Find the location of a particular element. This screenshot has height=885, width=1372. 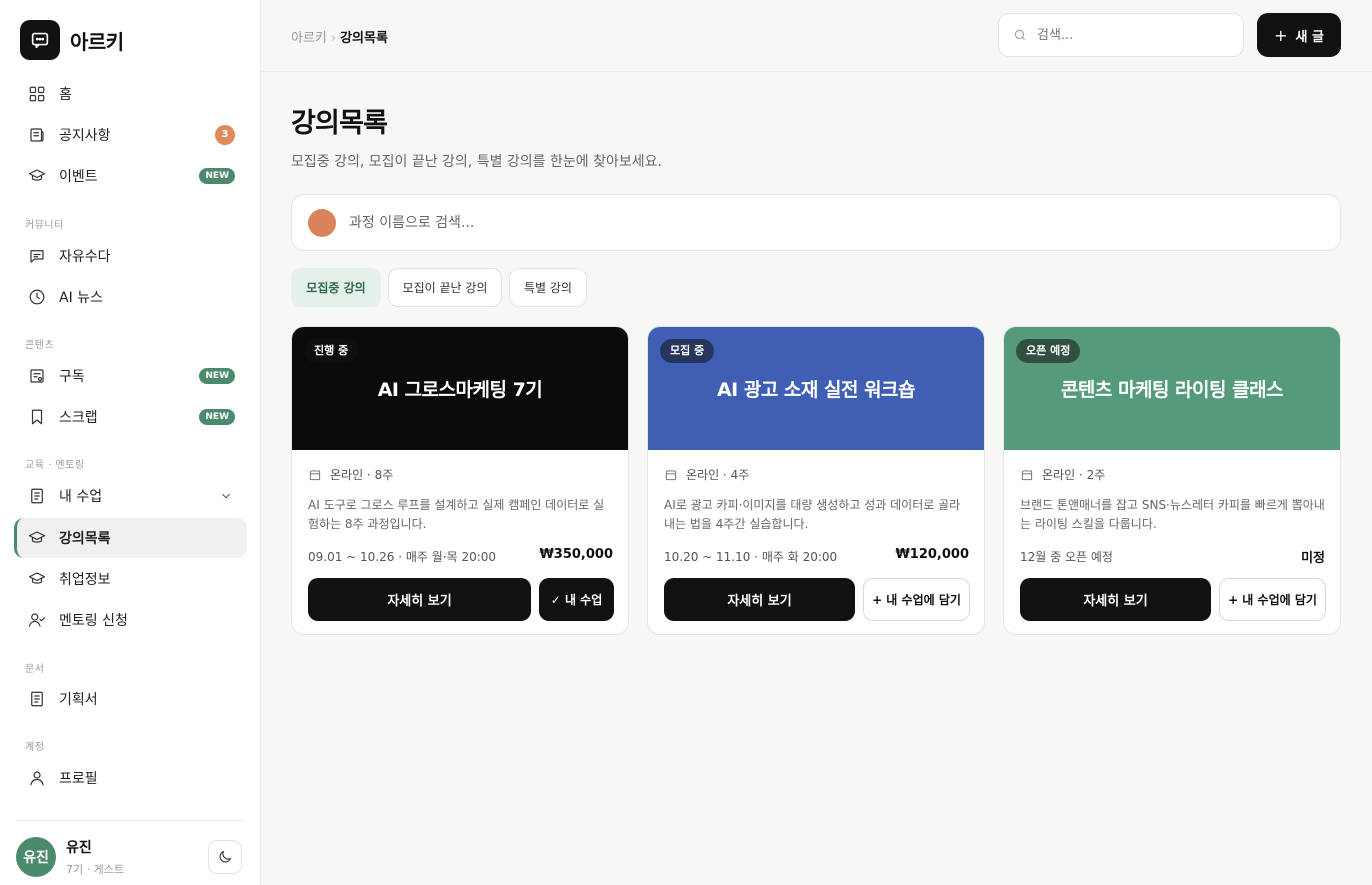

sidebar-item-label: AI 뉴스 is located at coordinates (81, 298).